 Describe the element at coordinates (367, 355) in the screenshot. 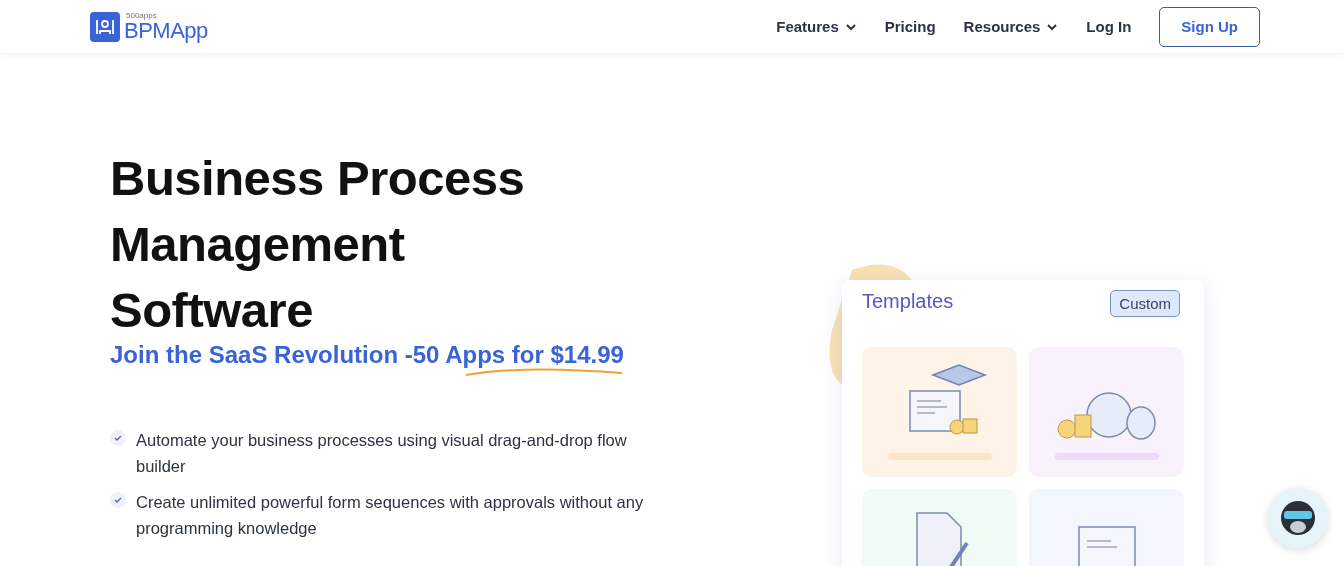

I see `hero-subtitle: Join the SaaS Revolution -50 Apps for $14.99` at that location.